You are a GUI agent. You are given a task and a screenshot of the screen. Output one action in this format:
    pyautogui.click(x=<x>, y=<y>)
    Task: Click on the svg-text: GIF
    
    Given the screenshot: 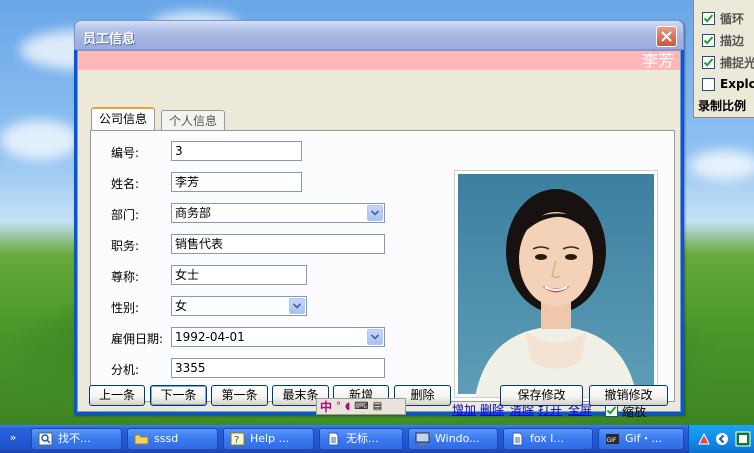 What is the action you would take?
    pyautogui.click(x=612, y=440)
    